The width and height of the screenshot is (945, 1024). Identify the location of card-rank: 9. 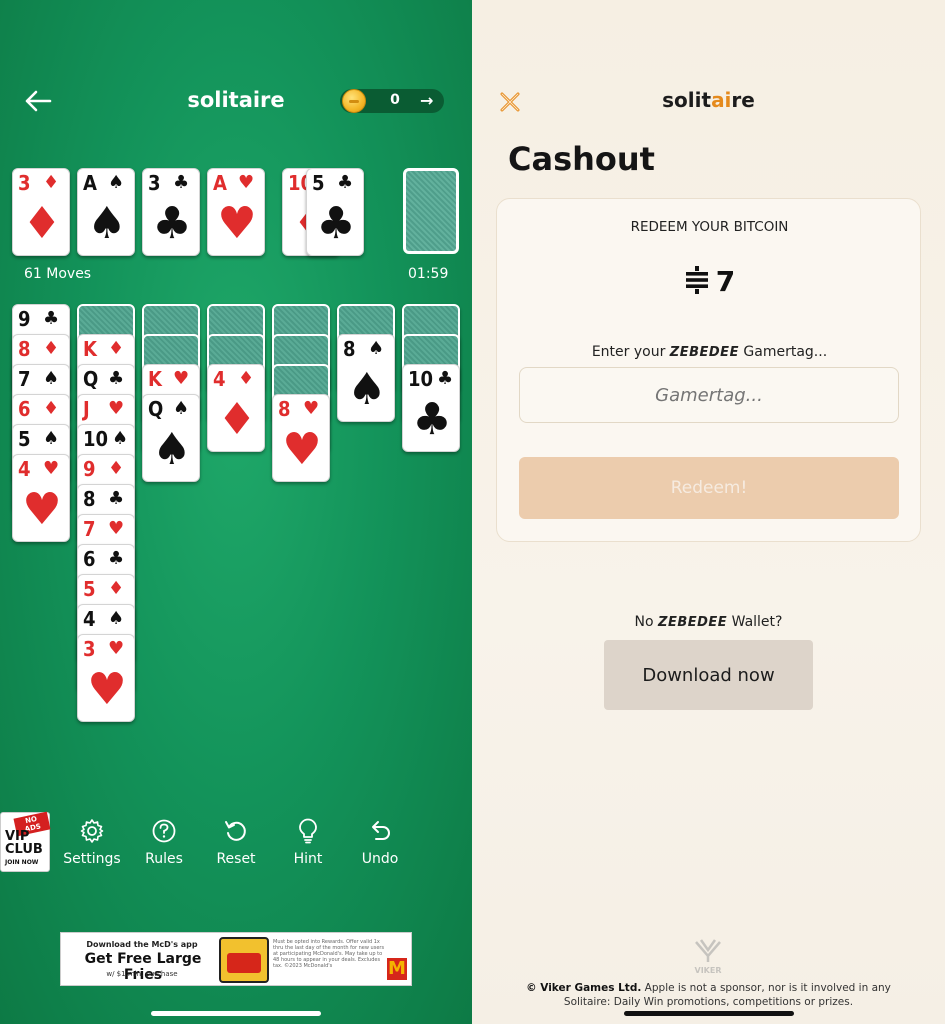
(24, 319).